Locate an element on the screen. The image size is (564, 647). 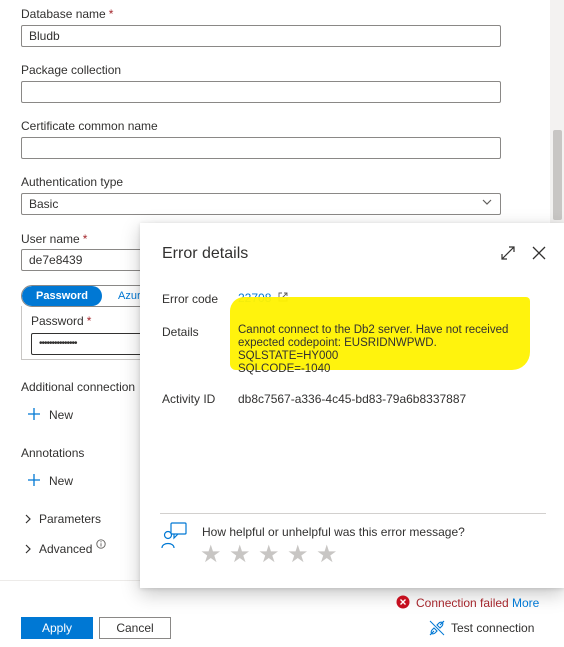
details-label: Details is located at coordinates (180, 332).